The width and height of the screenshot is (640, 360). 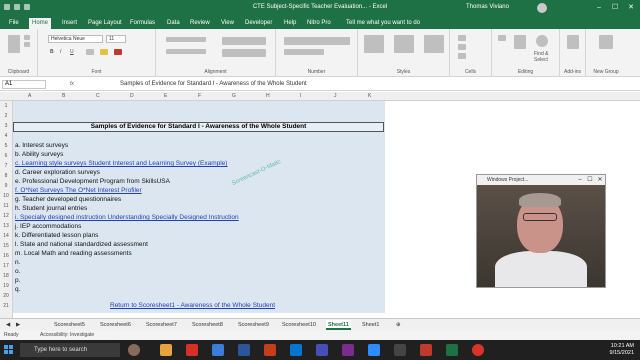 I want to click on row-header: 18, so click(x=6, y=276).